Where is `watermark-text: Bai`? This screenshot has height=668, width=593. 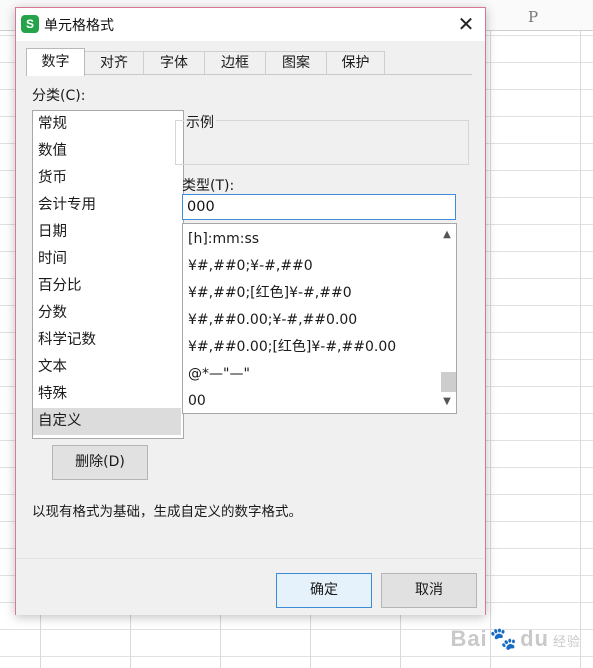 watermark-text: Bai is located at coordinates (469, 638).